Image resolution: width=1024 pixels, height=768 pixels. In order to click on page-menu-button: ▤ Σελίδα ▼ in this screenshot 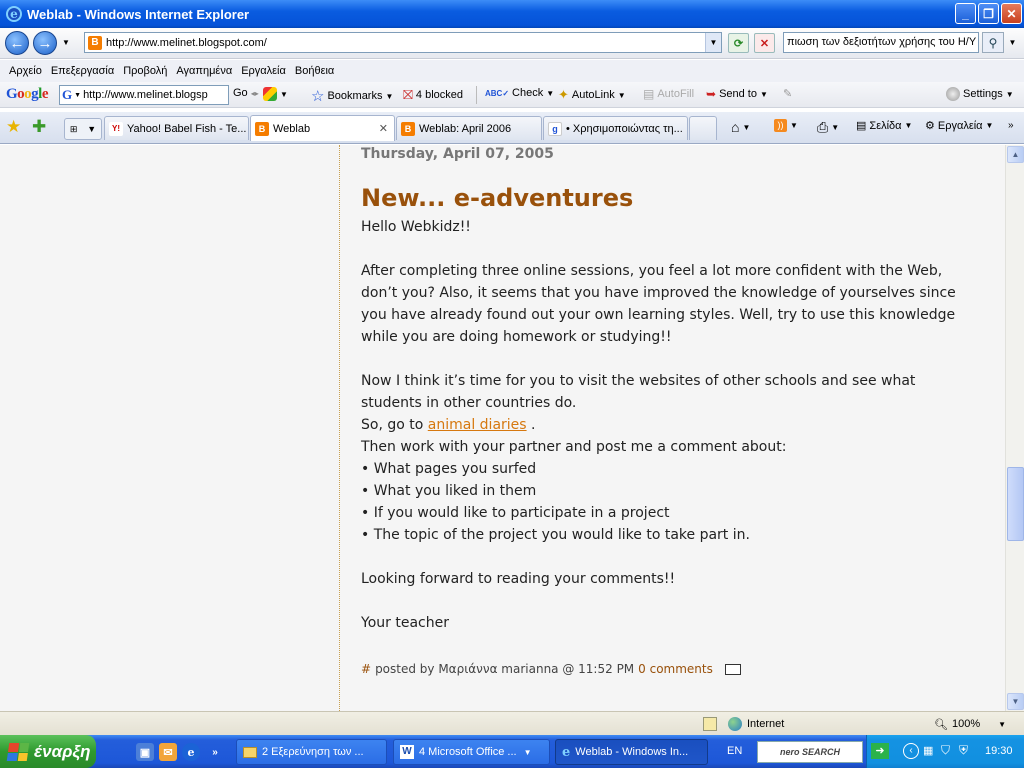, I will do `click(884, 126)`.